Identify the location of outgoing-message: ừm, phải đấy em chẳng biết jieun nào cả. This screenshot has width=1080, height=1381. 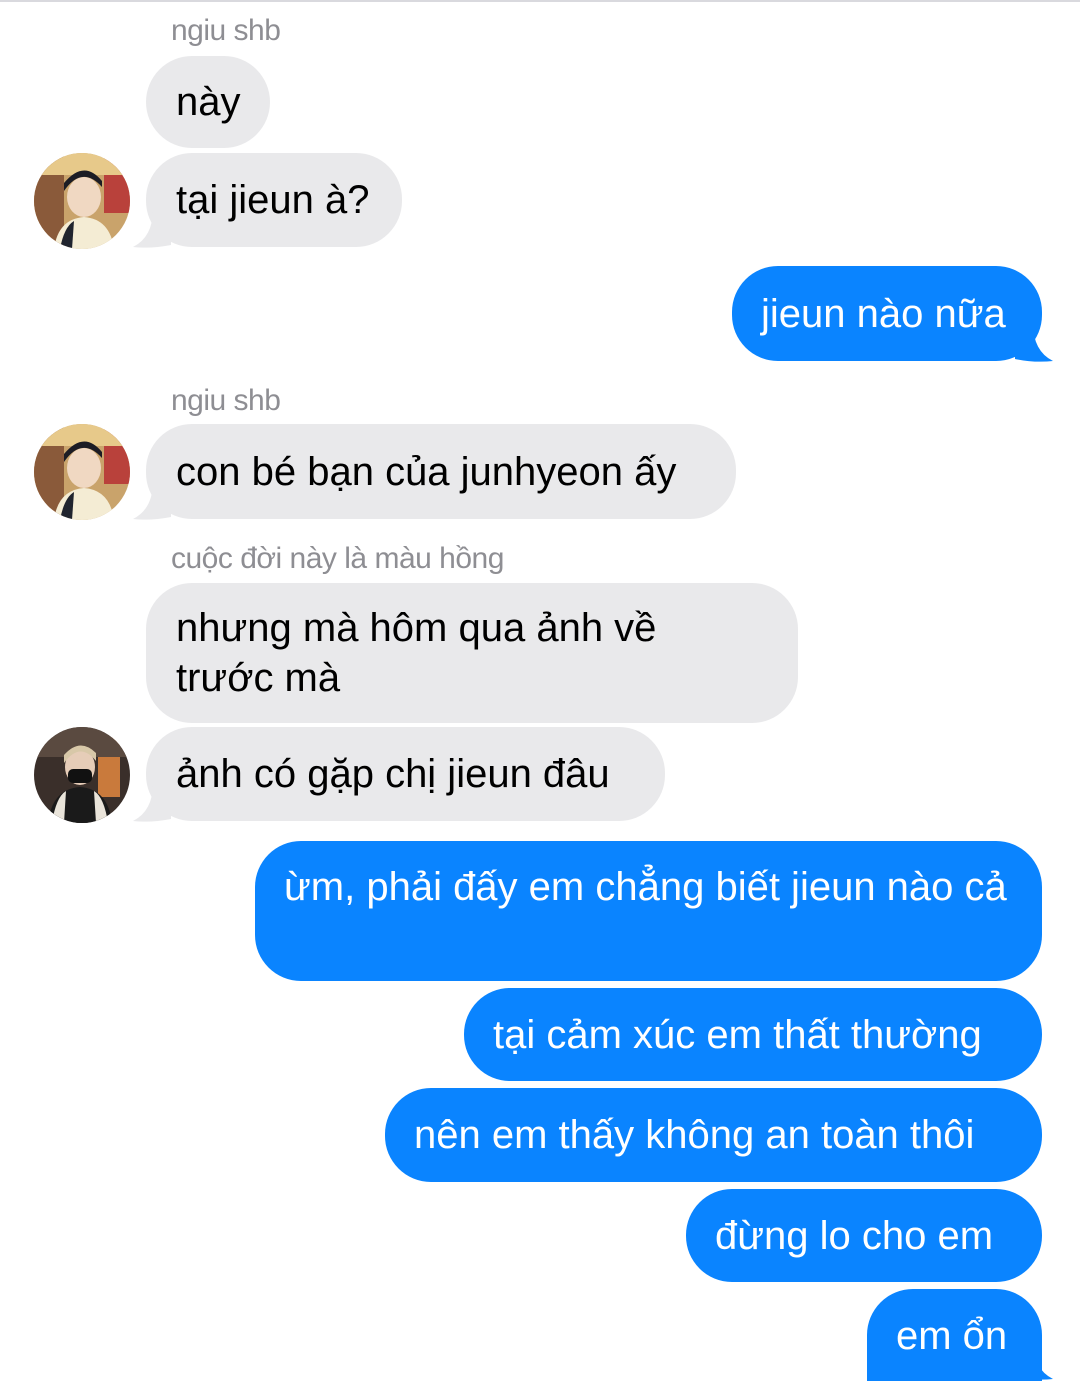
(648, 911).